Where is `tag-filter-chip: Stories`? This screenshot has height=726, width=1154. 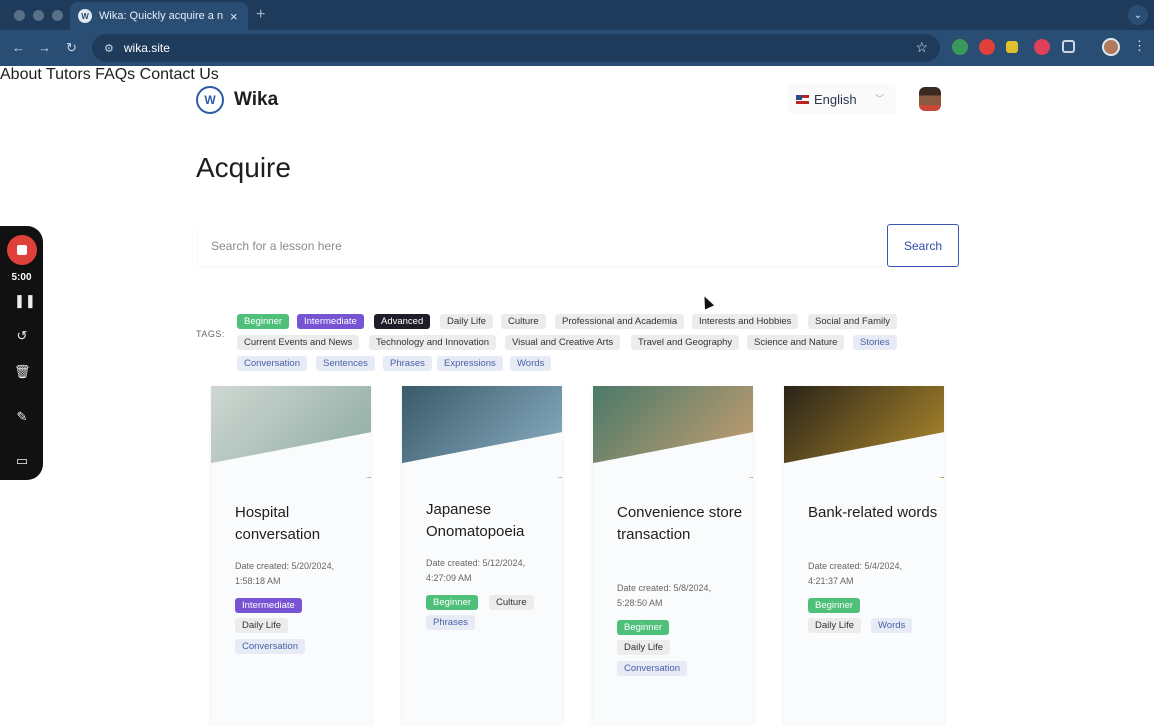 tag-filter-chip: Stories is located at coordinates (875, 342).